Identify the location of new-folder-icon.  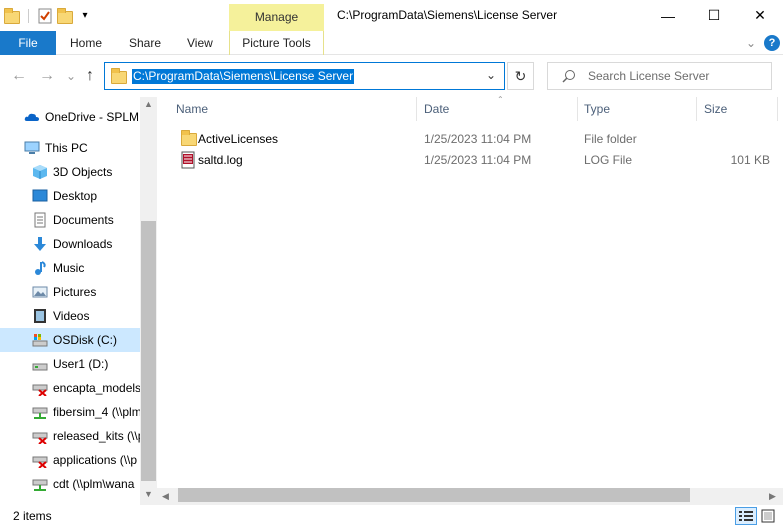
(65, 16).